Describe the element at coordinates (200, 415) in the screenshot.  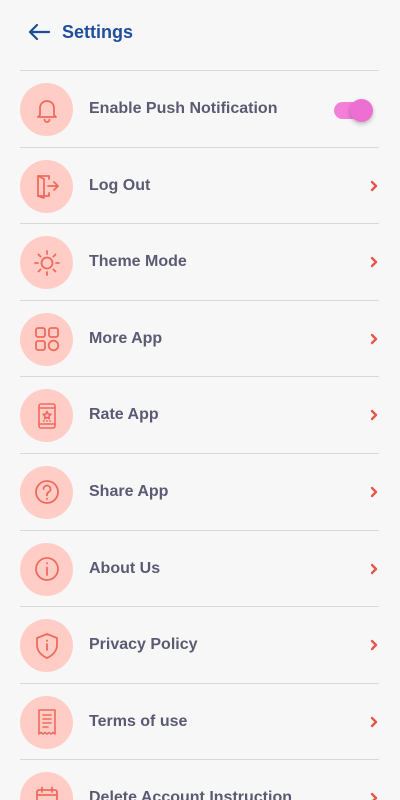
I see `setting-rate-app: Rate App` at that location.